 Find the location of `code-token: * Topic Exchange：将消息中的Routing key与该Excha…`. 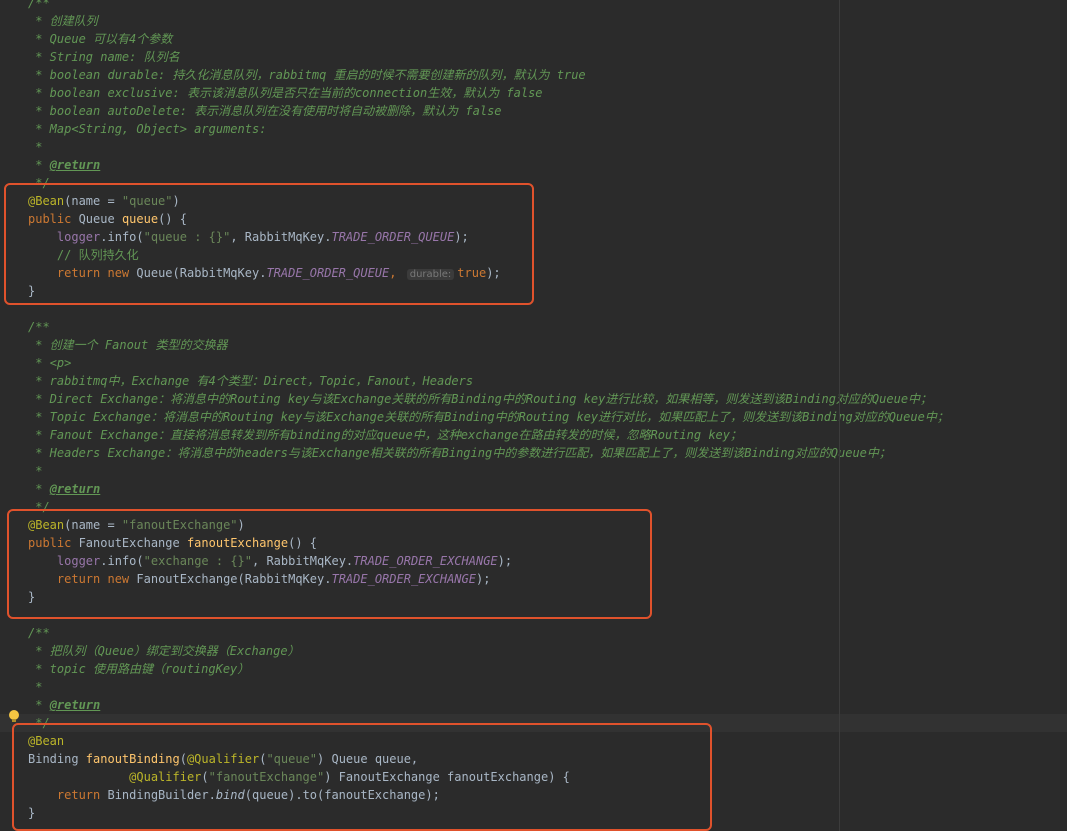

code-token: * Topic Exchange：将消息中的Routing key与该Excha… is located at coordinates (488, 417).